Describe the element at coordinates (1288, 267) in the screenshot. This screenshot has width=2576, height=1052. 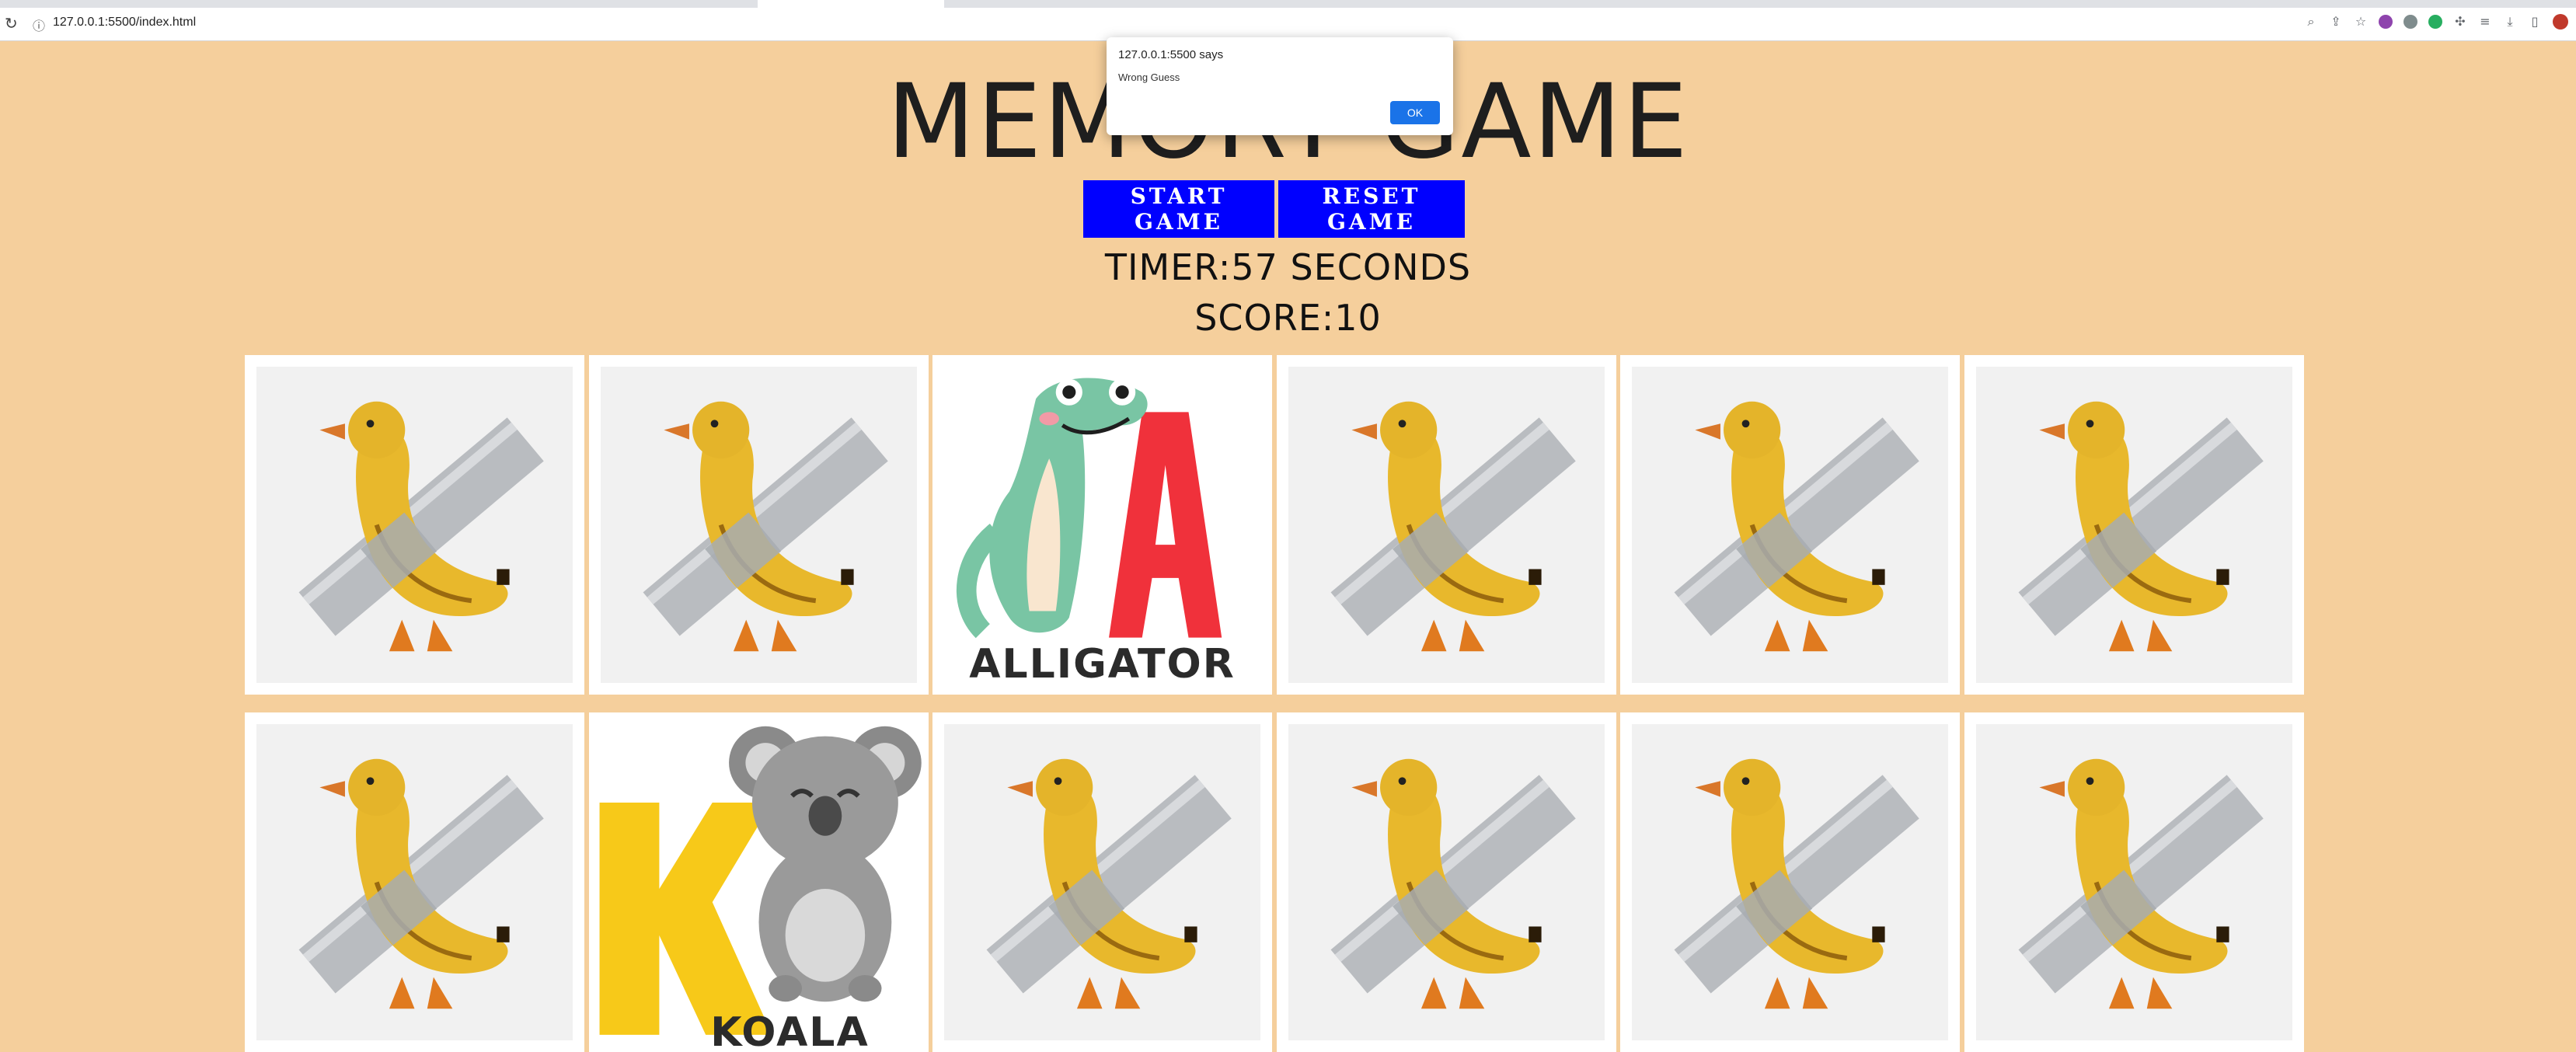
I see `timer-display: TIMER:57 SECONDS` at that location.